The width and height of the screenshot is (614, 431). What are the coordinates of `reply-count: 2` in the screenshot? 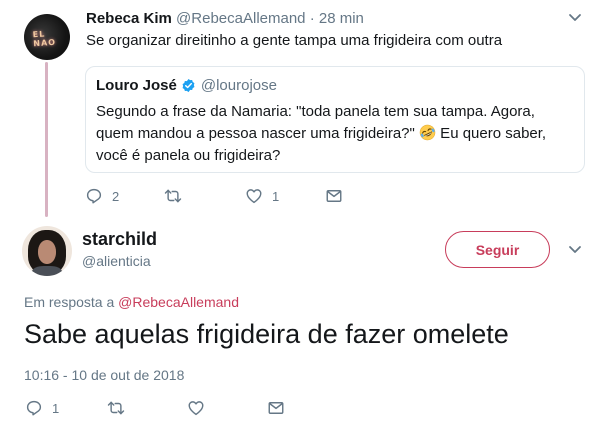 It's located at (116, 196).